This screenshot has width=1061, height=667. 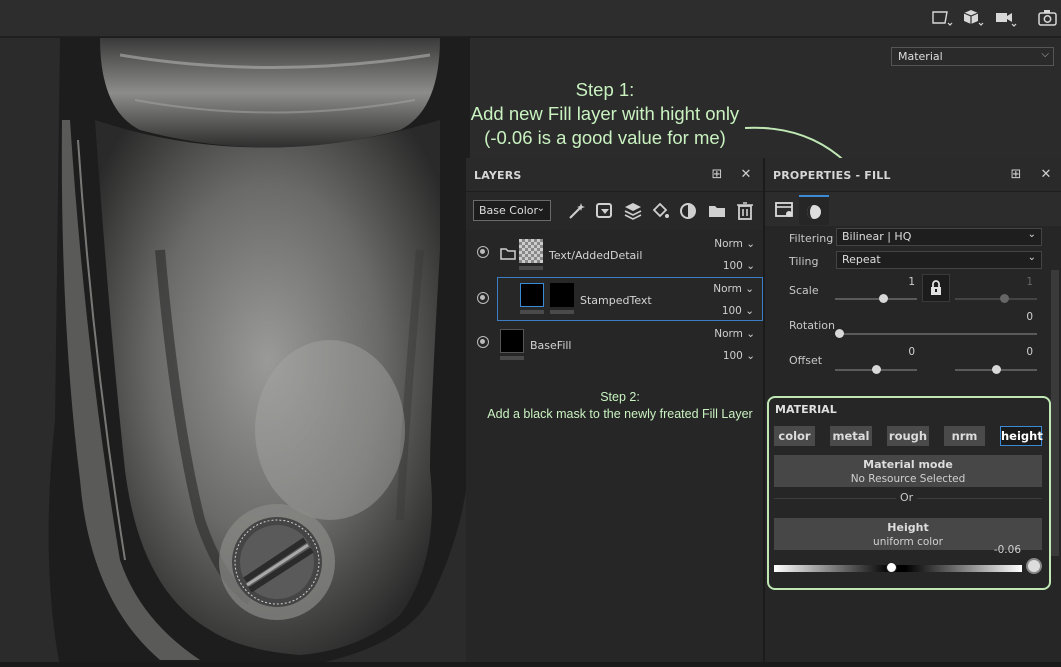 I want to click on scale-v-knob, so click(x=1004, y=298).